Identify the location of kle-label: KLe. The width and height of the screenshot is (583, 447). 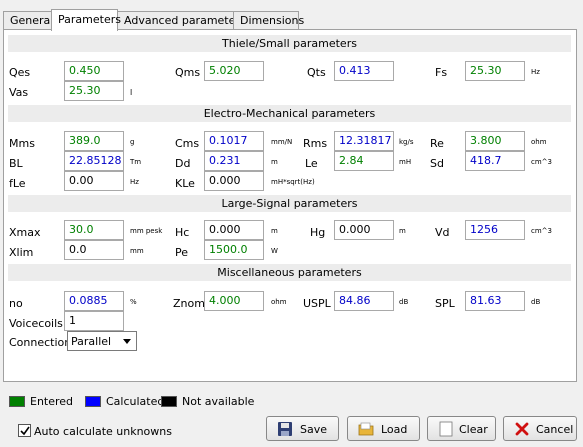
(185, 183).